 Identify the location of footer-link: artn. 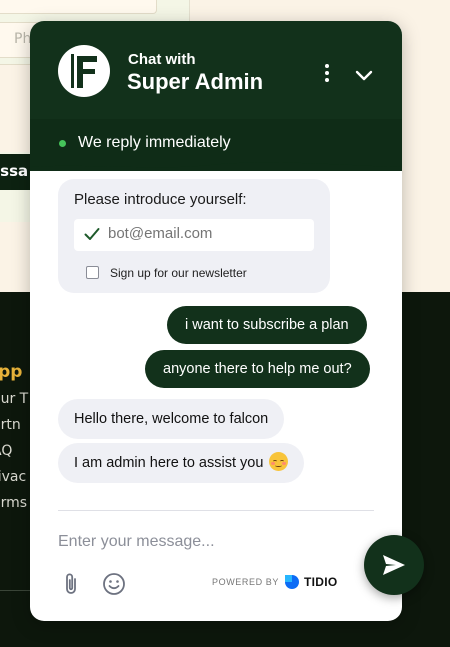
(10, 425).